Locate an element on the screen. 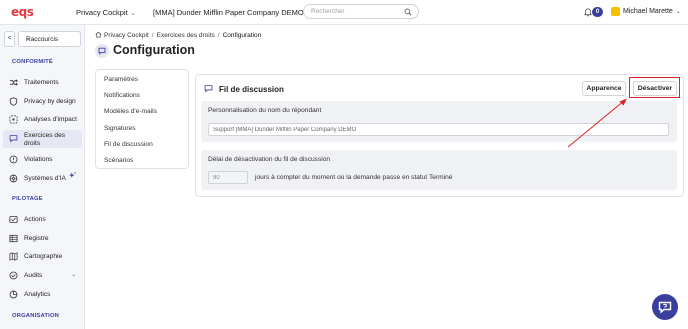 Image resolution: width=688 pixels, height=329 pixels. help-chat-button is located at coordinates (665, 307).